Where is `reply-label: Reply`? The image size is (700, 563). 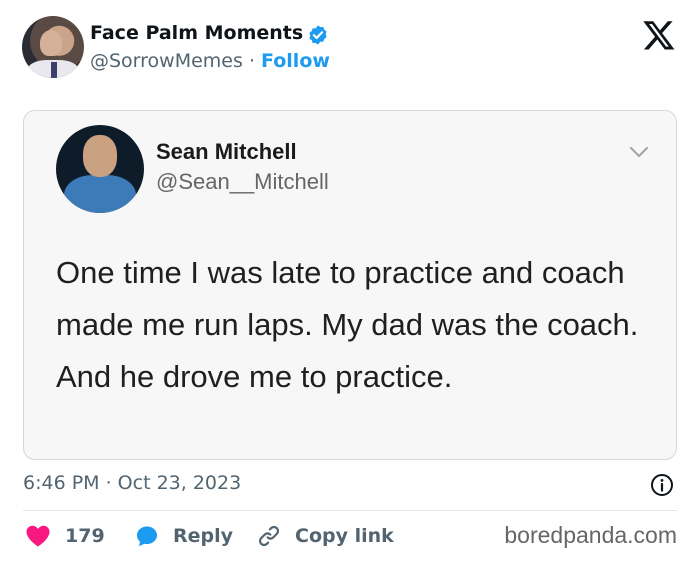
reply-label: Reply is located at coordinates (203, 536).